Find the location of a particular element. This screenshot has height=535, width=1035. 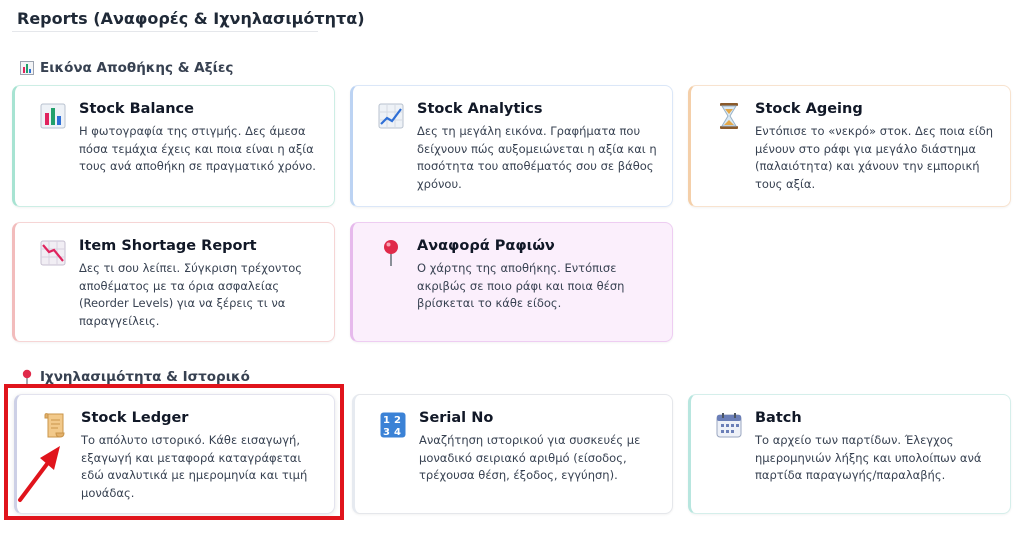

section-title-stock-overview: Εικόνα Αποθήκης & Αξίες is located at coordinates (126, 68).